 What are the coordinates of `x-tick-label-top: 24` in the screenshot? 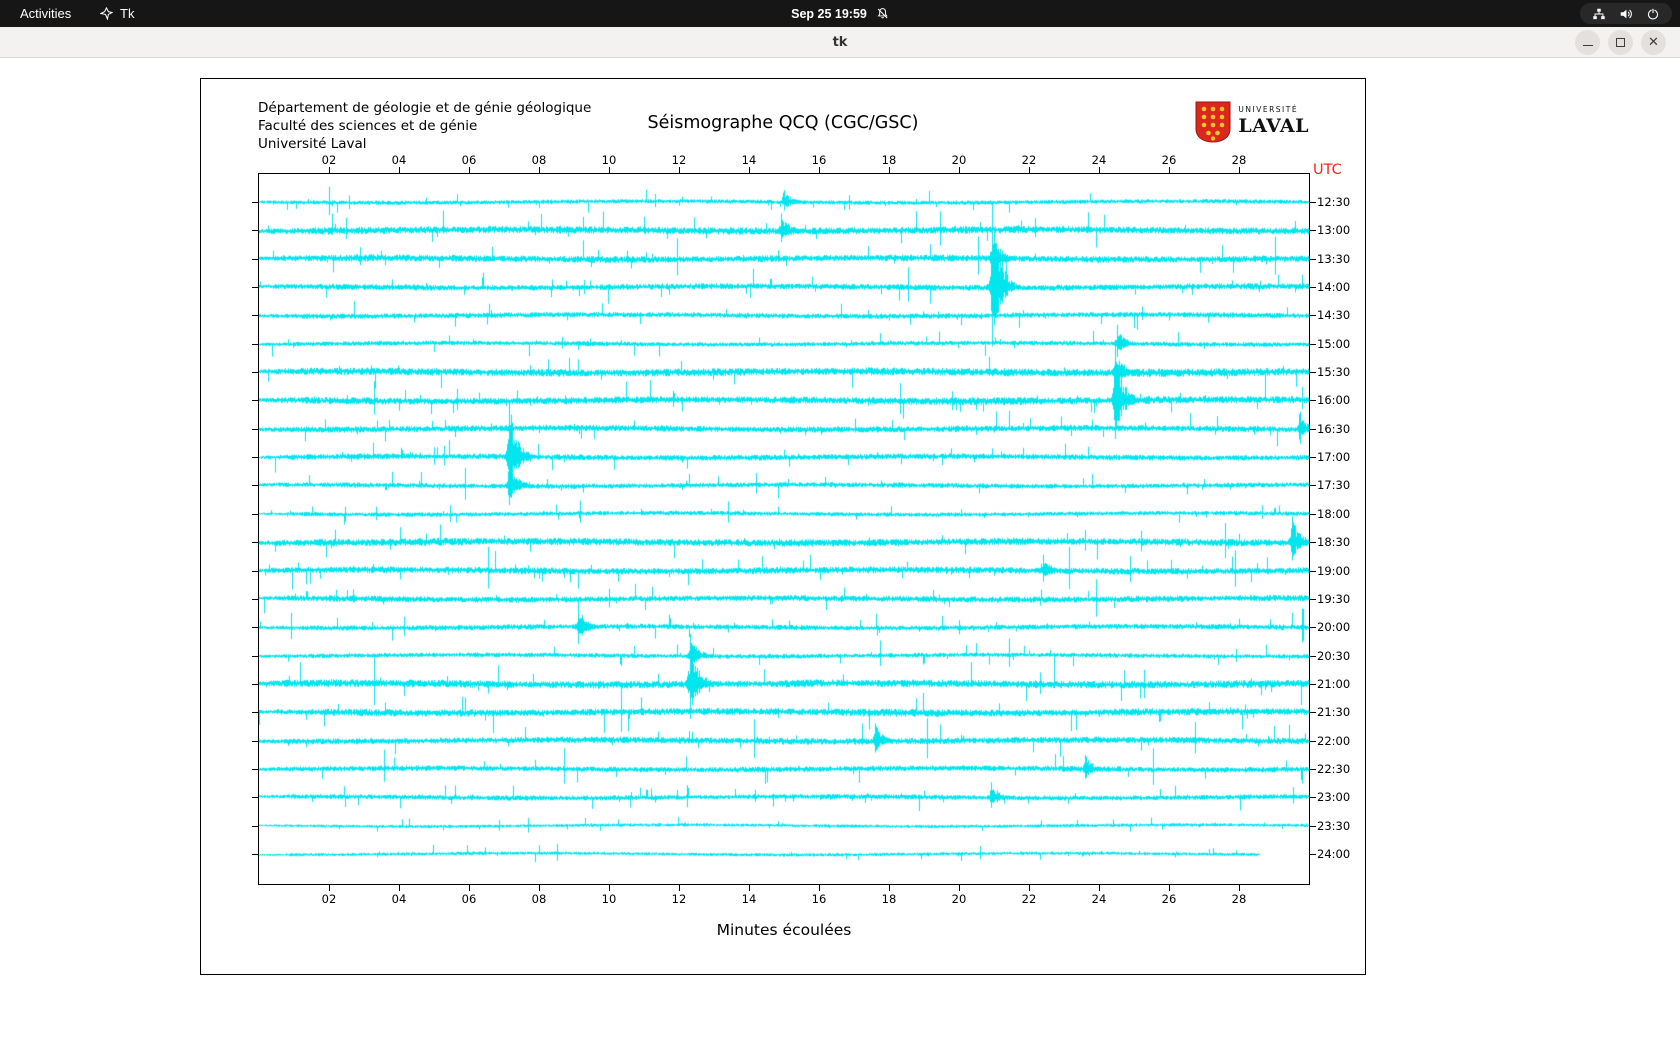 It's located at (1099, 160).